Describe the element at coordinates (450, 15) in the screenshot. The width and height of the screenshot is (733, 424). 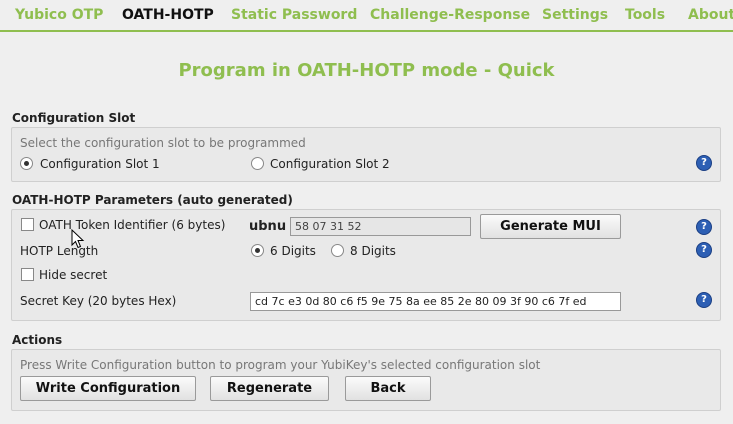
I see `nav-challenge-response: Challenge-Response` at that location.